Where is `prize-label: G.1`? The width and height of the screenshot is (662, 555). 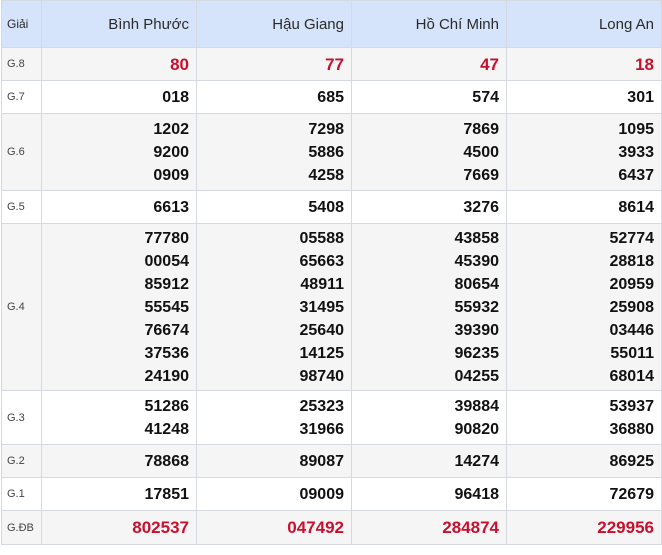
prize-label: G.1 is located at coordinates (21, 494).